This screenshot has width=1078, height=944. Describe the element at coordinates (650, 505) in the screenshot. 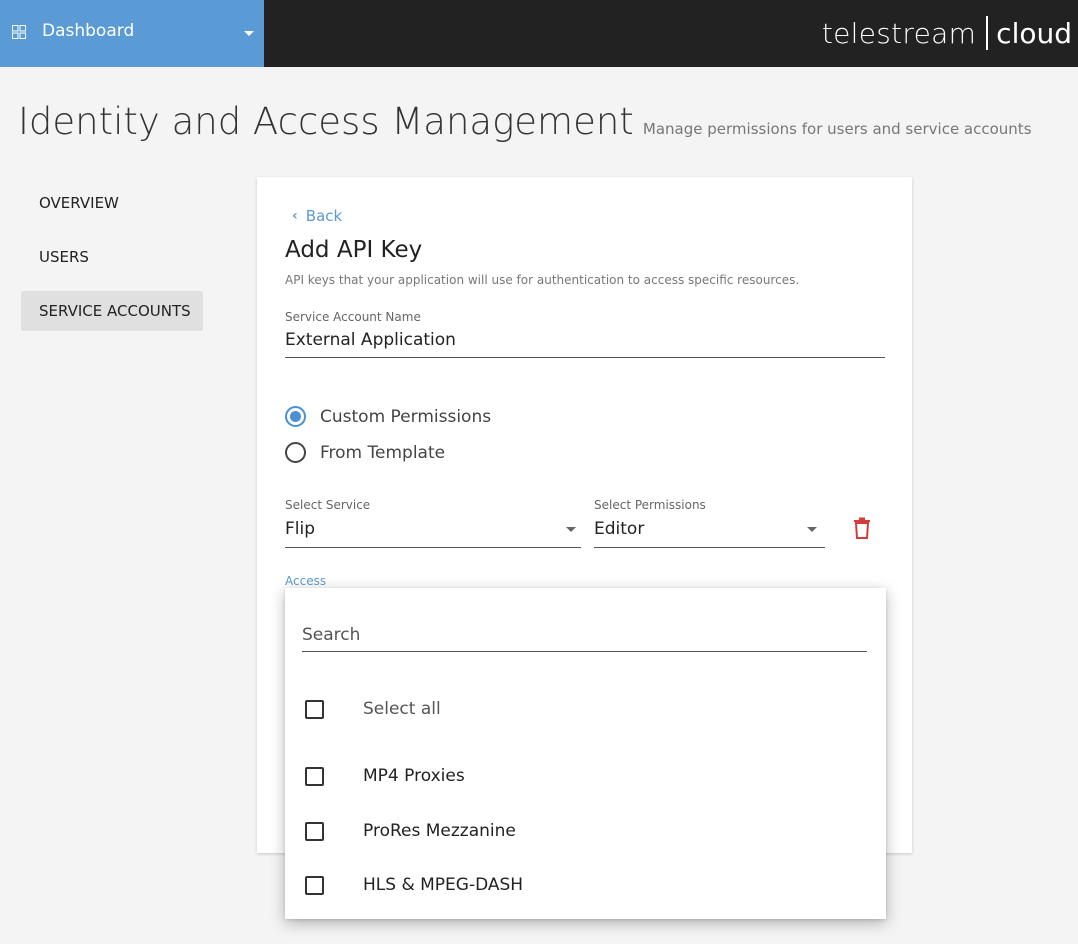

I see `select-permissions-label: Select Permissions` at that location.